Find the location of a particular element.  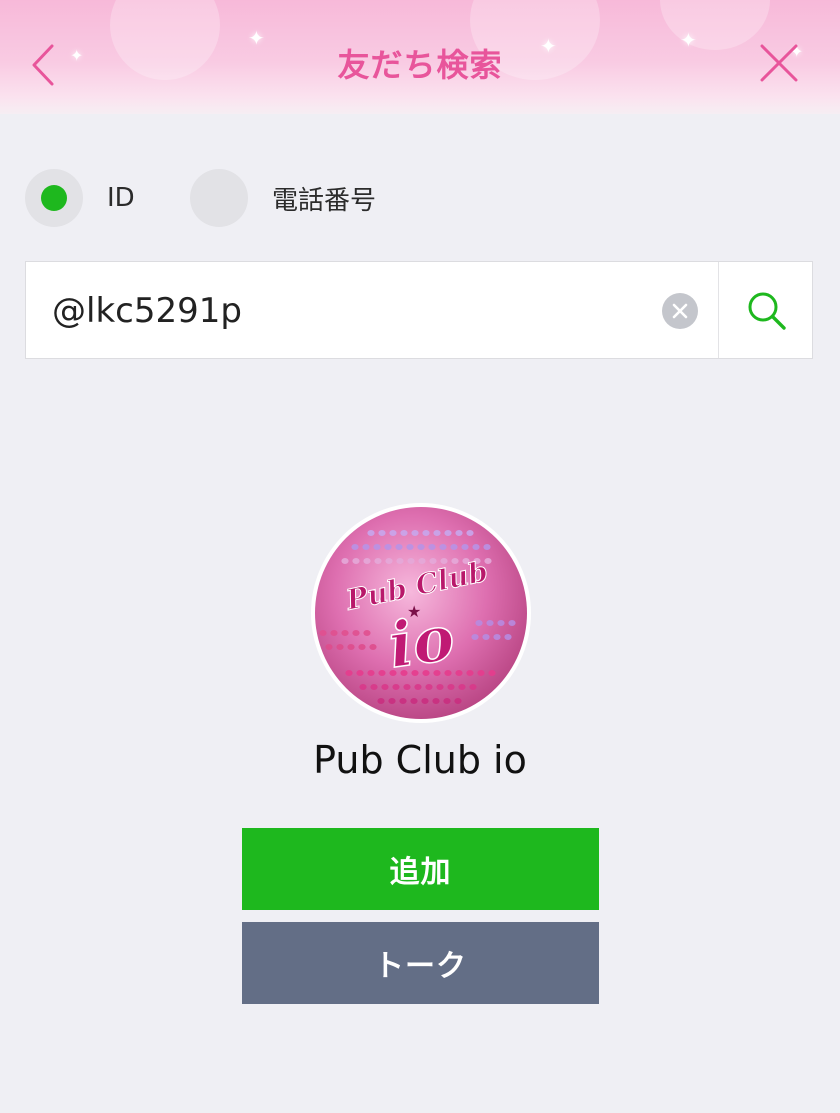

radio-selected-icon is located at coordinates (54, 198).